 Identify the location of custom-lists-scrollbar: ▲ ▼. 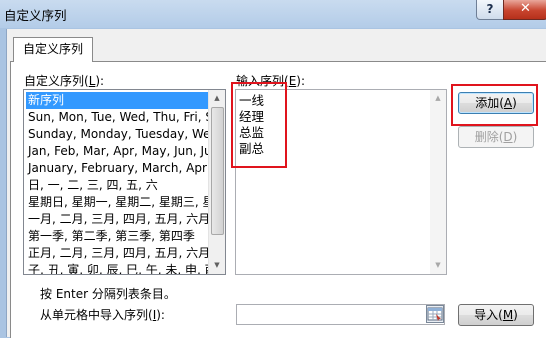
(216, 182).